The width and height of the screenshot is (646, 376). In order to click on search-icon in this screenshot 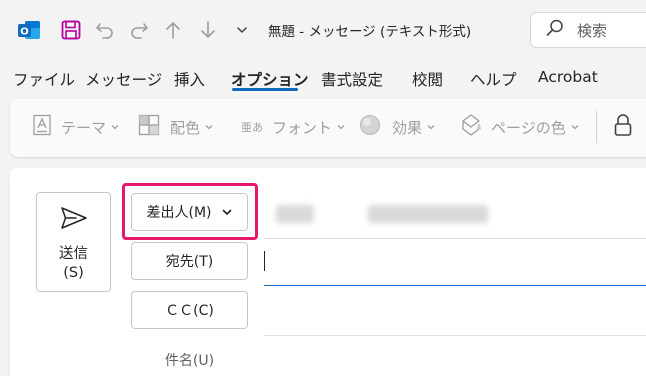, I will do `click(555, 30)`.